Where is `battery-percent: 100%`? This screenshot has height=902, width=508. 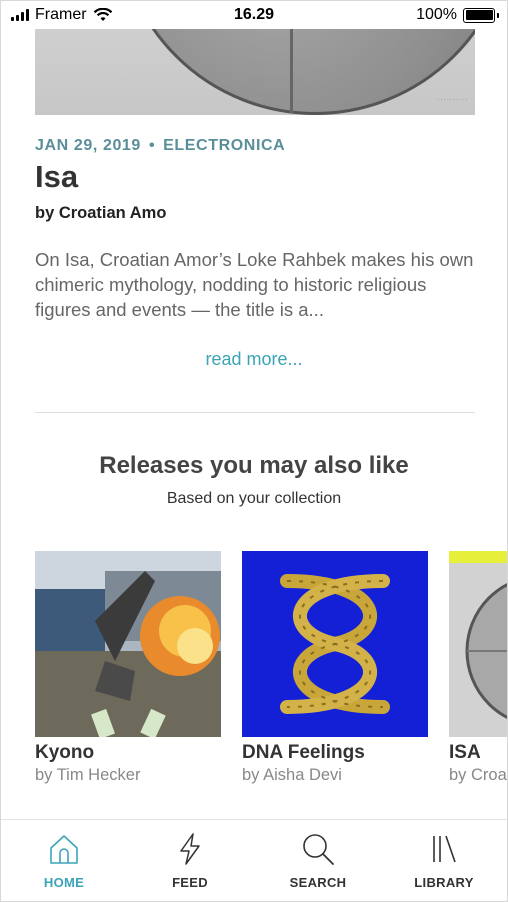 battery-percent: 100% is located at coordinates (436, 14).